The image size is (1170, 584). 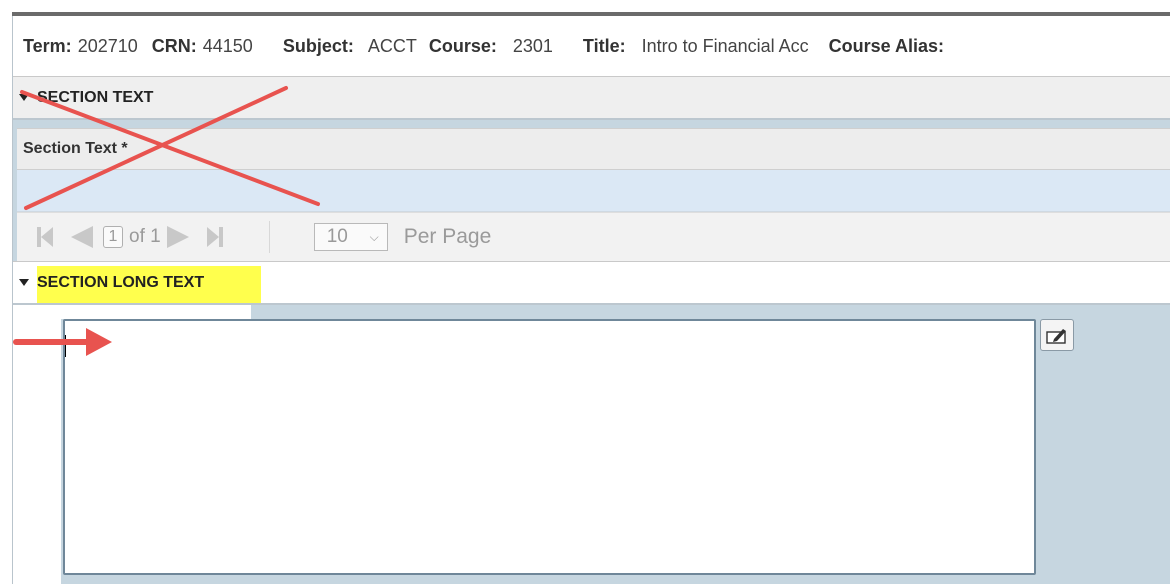 What do you see at coordinates (215, 237) in the screenshot?
I see `last-page-icon` at bounding box center [215, 237].